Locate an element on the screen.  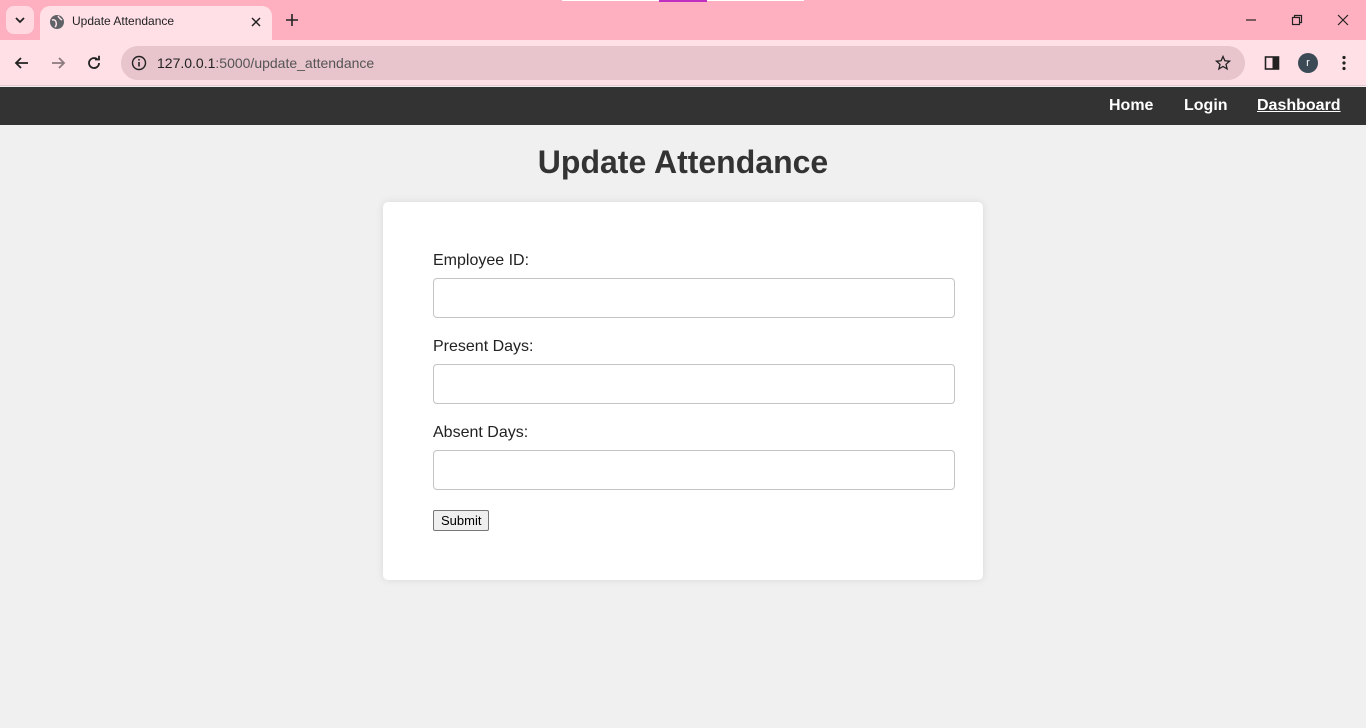
employee-id-label: Employee ID: is located at coordinates (481, 260).